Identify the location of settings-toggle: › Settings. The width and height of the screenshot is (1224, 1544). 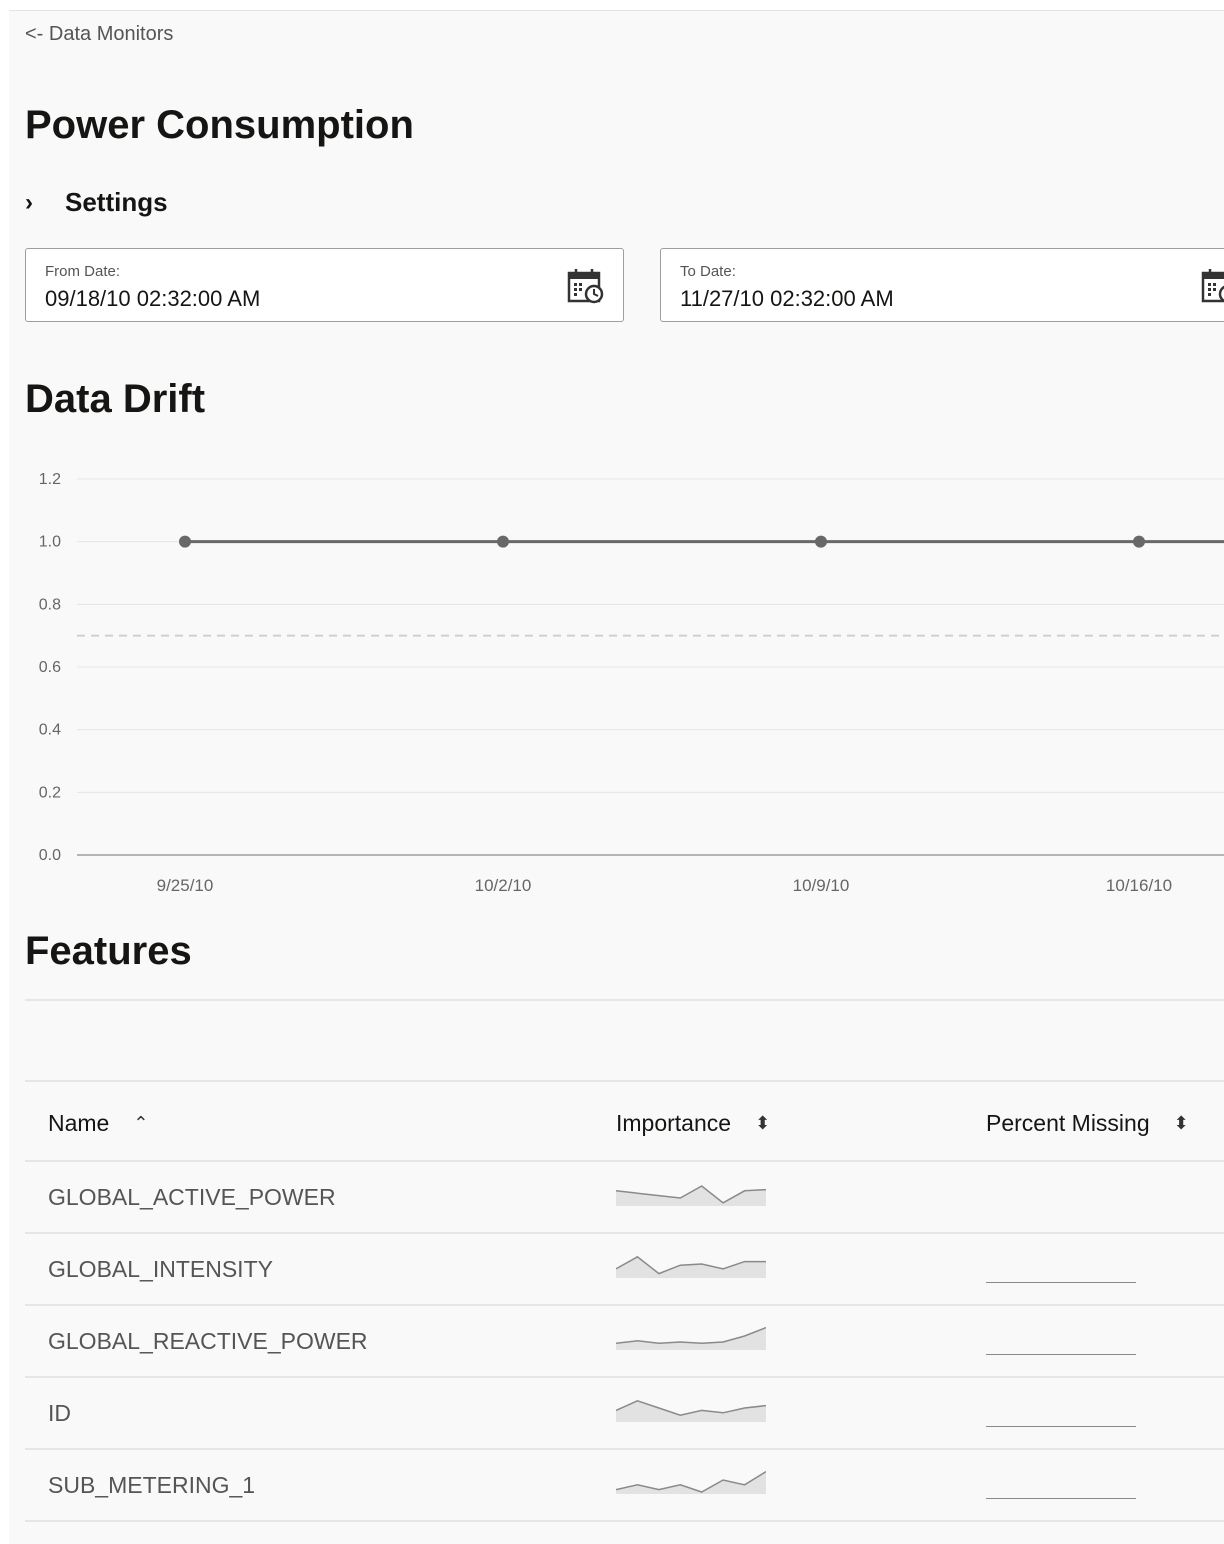
(96, 202).